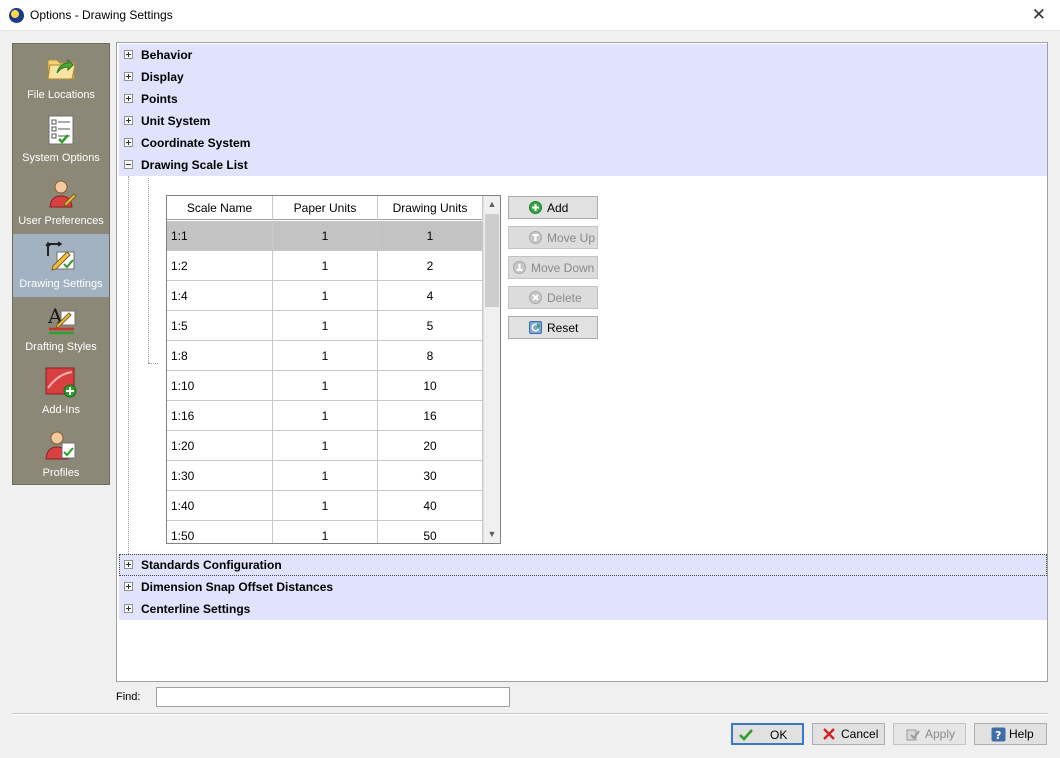 The image size is (1060, 758). Describe the element at coordinates (530, 714) in the screenshot. I see `separator` at that location.